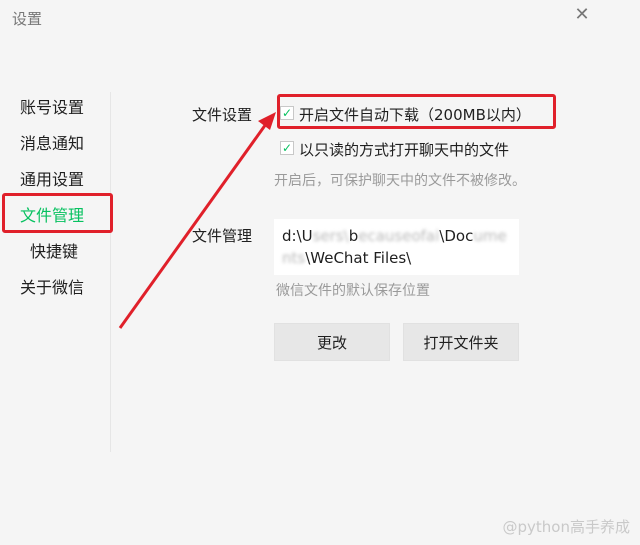 Image resolution: width=640 pixels, height=545 pixels. What do you see at coordinates (353, 236) in the screenshot?
I see `path-text: b` at bounding box center [353, 236].